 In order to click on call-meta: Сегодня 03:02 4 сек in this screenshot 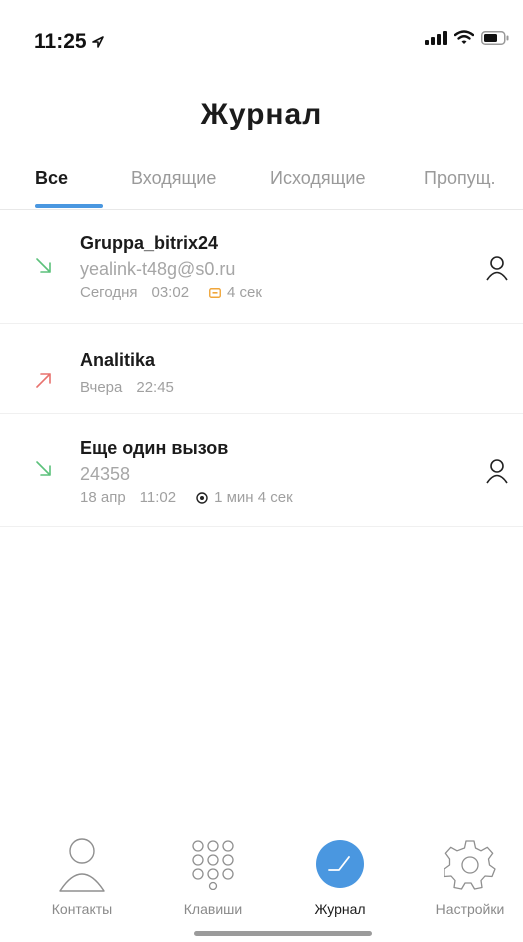, I will do `click(171, 292)`.